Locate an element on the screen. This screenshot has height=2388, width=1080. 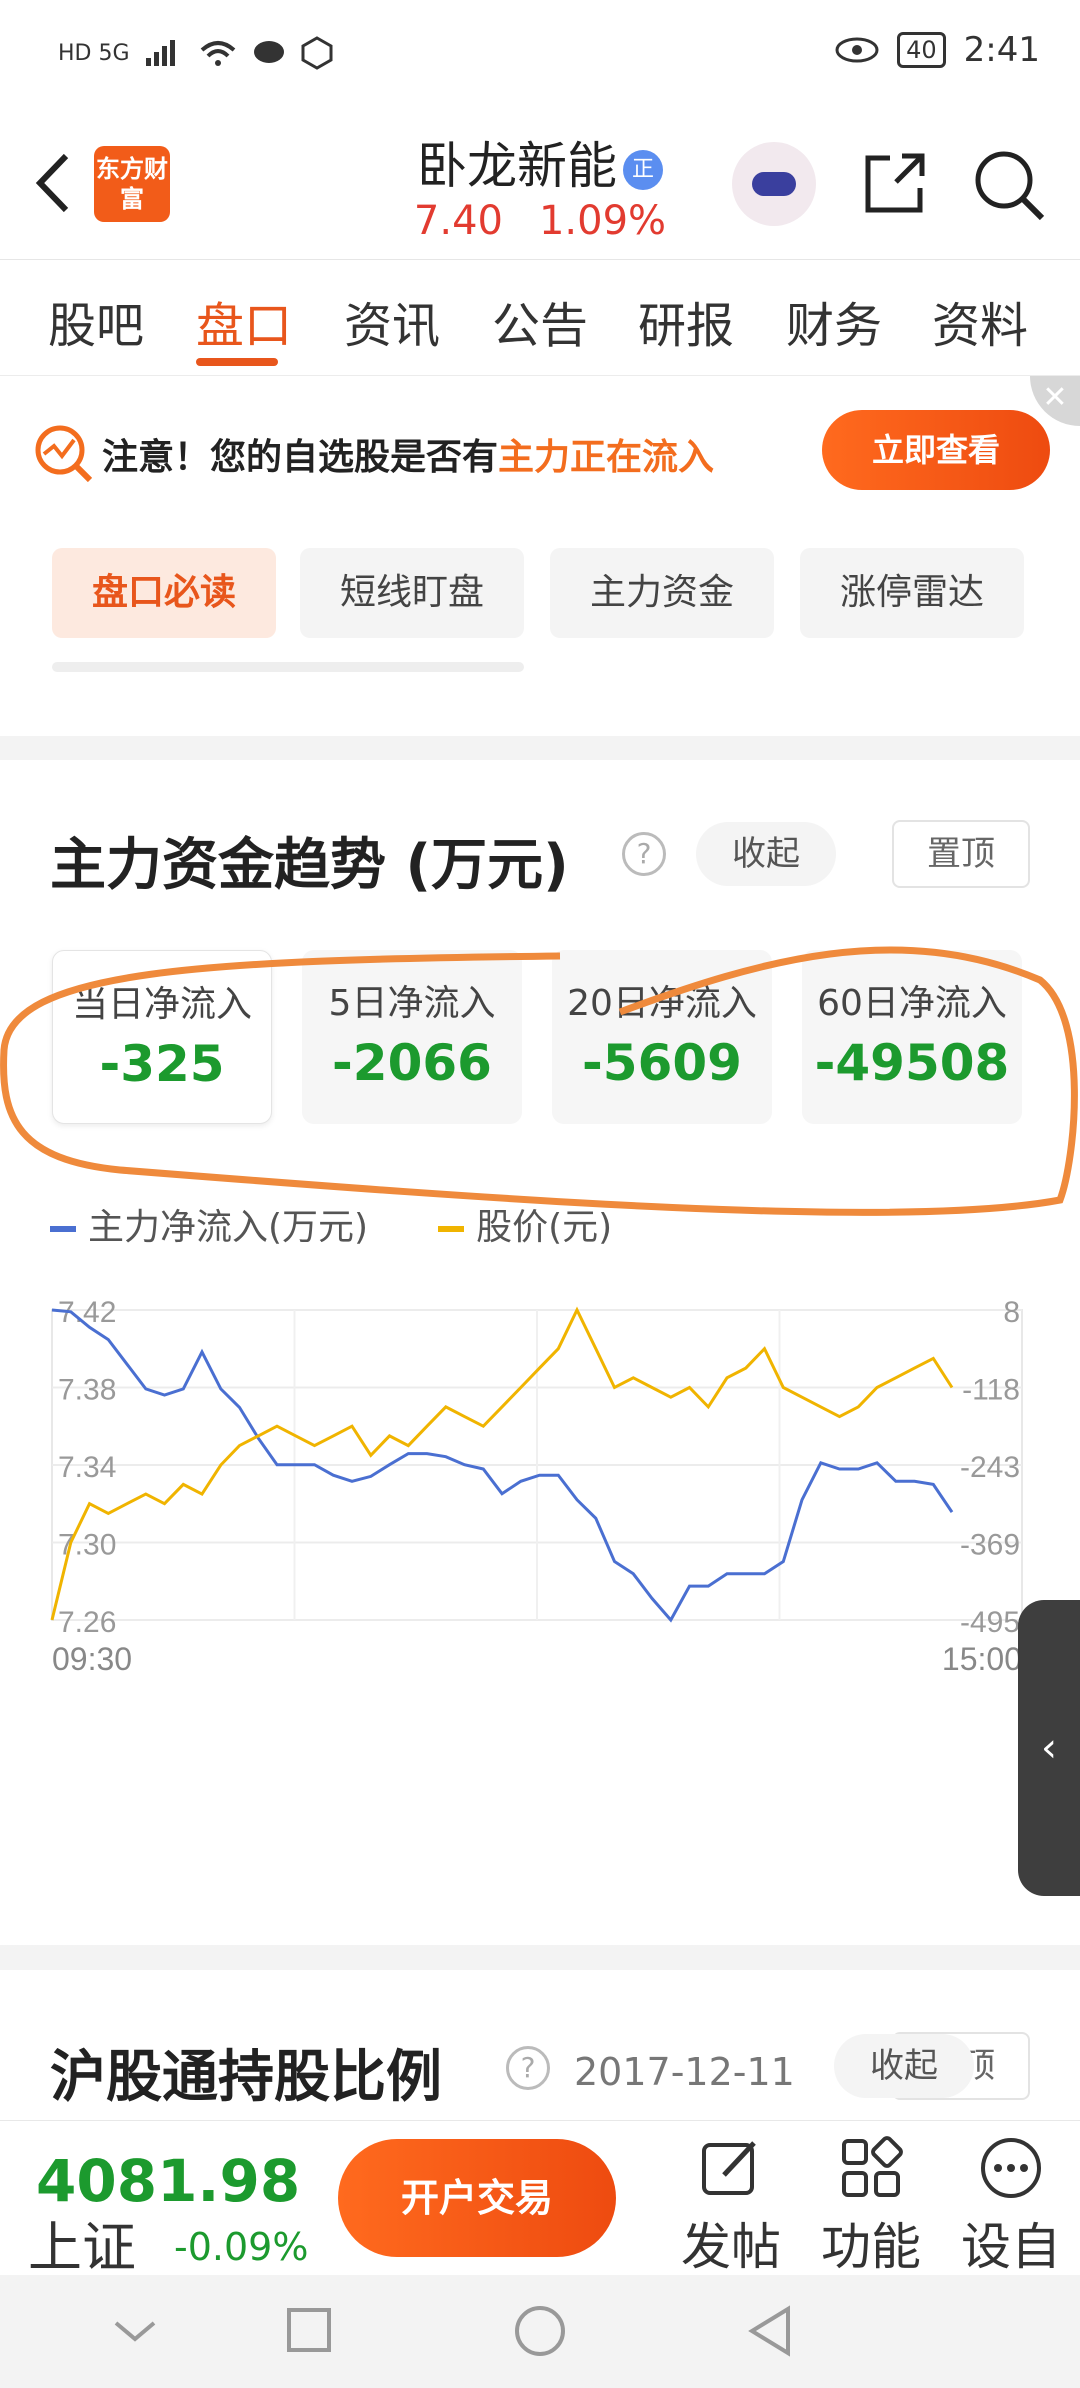
y-left-tick: 7.34 is located at coordinates (87, 1467).